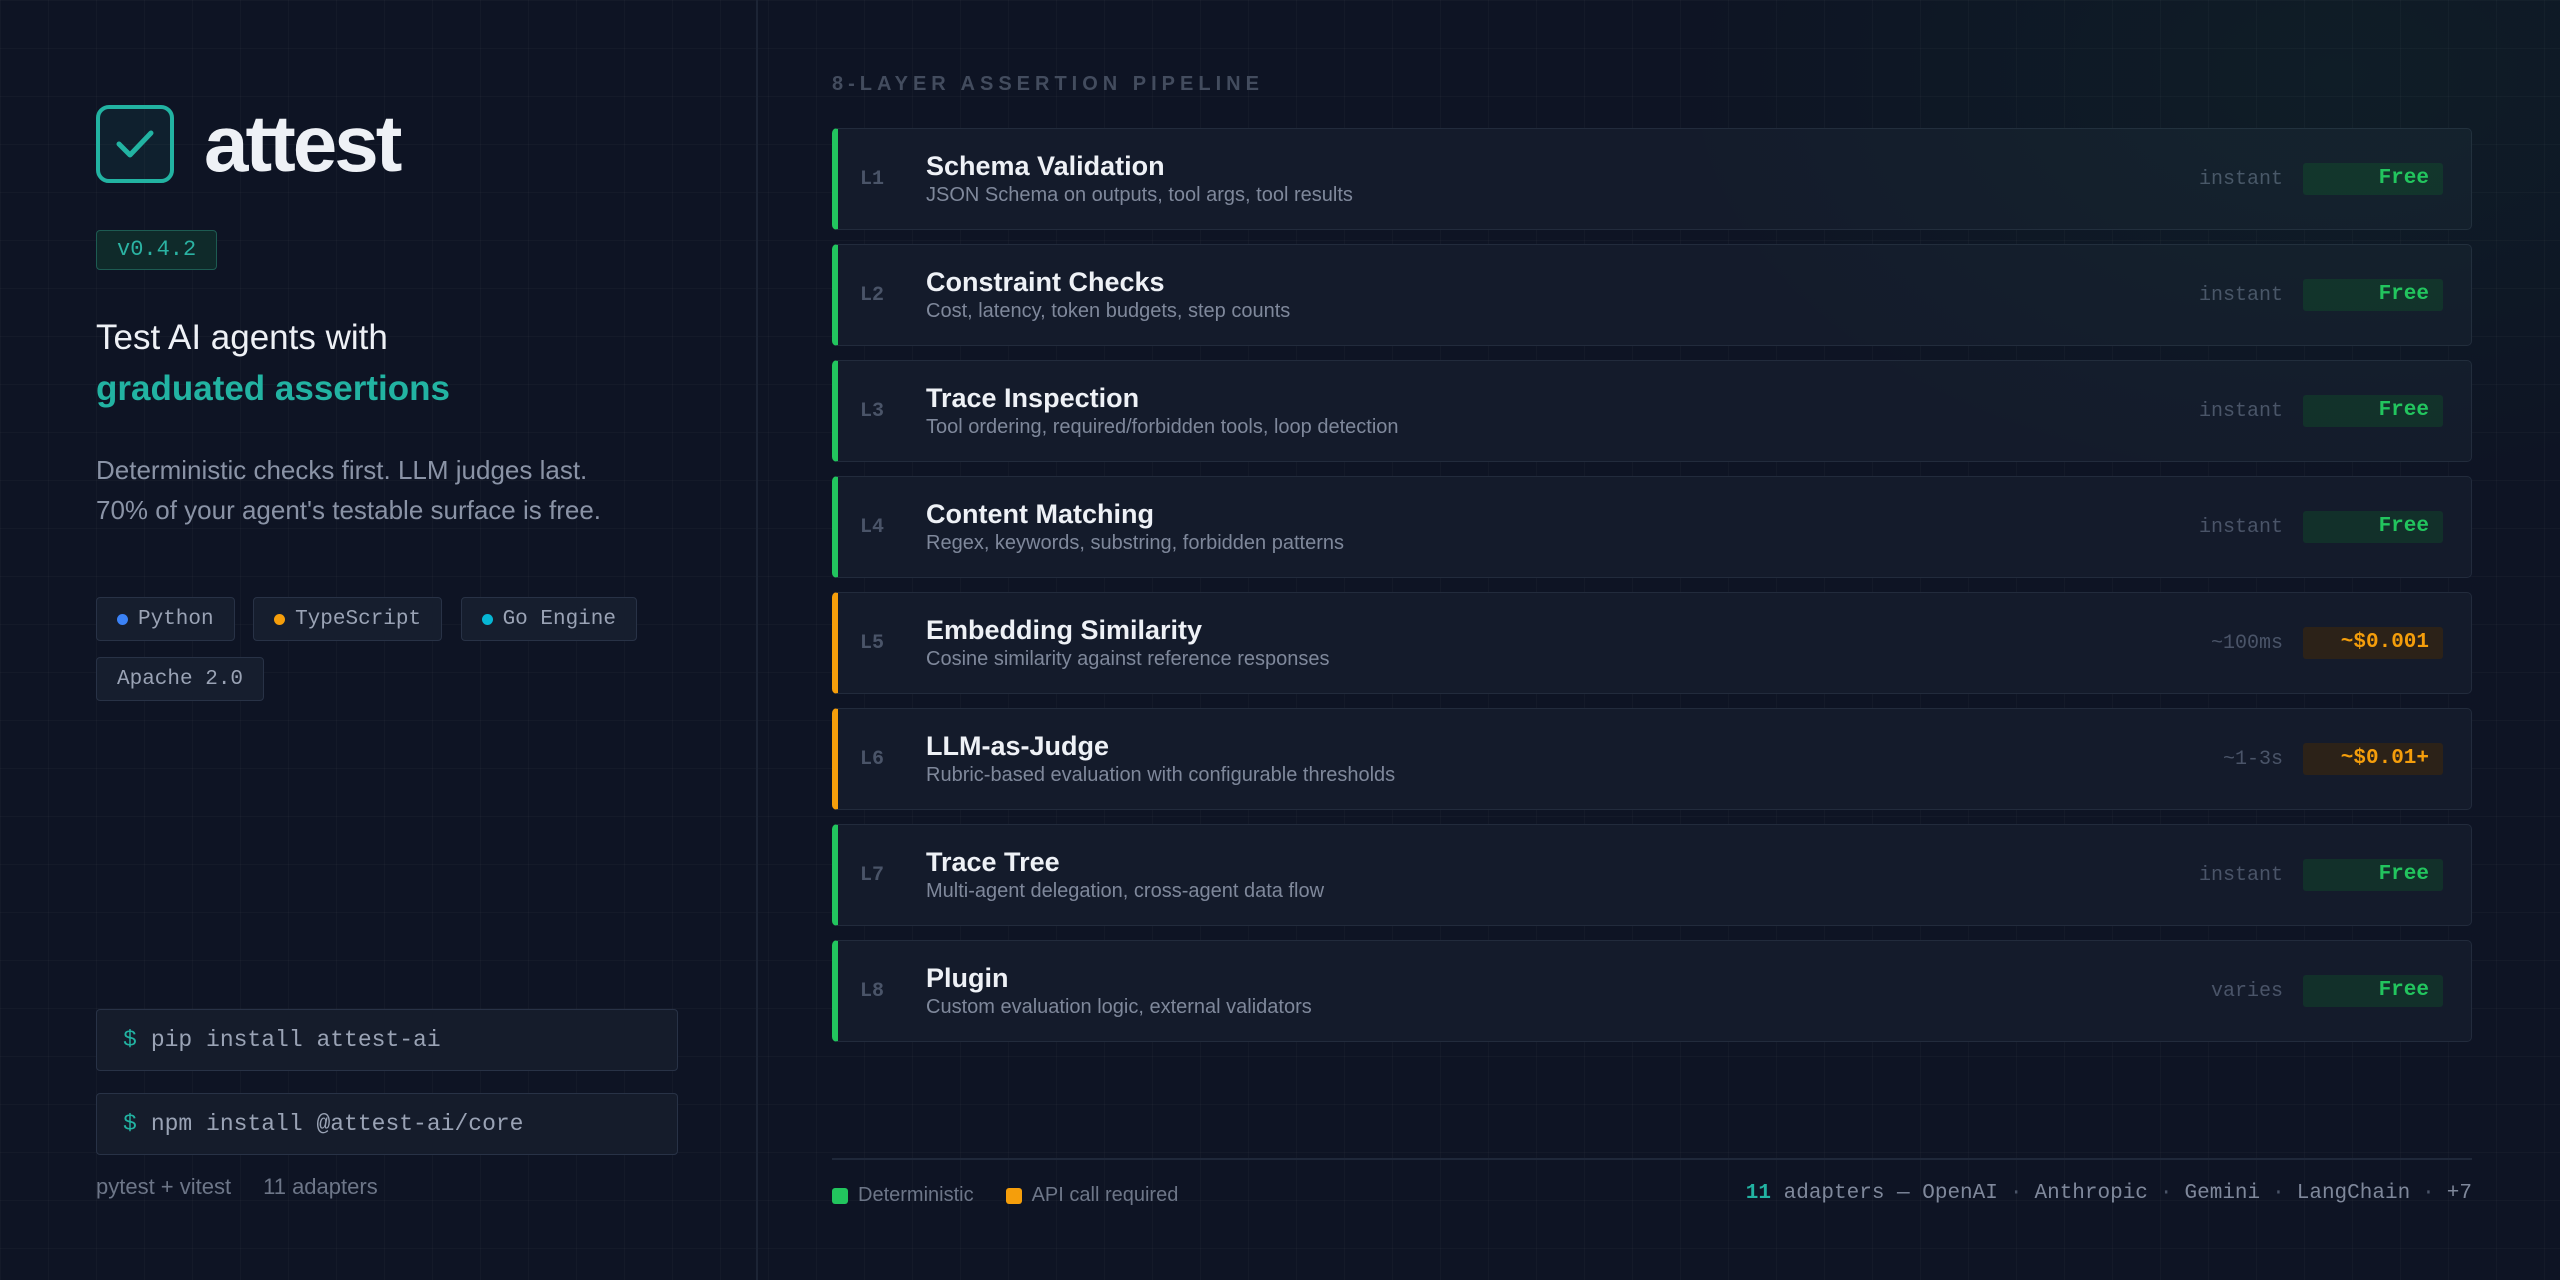 The image size is (2560, 1280). What do you see at coordinates (337, 1124) in the screenshot?
I see `npm-command-text: npm install @attest-ai/core` at bounding box center [337, 1124].